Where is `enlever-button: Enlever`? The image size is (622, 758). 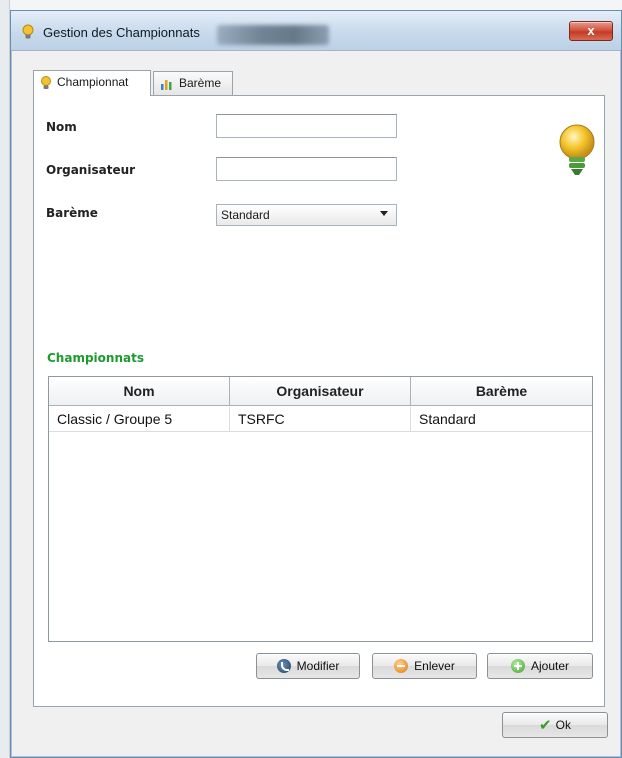
enlever-button: Enlever is located at coordinates (424, 666).